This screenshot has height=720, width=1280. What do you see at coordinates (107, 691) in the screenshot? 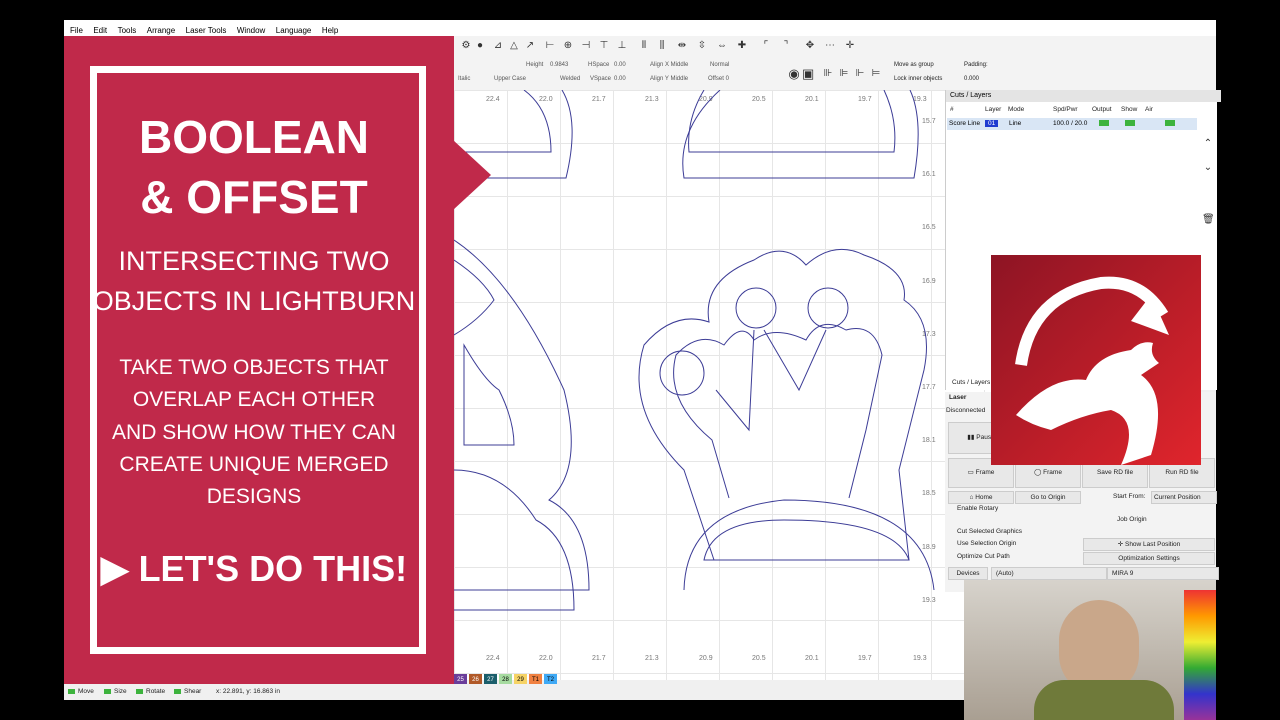
I see `size-toggle-indicator` at bounding box center [107, 691].